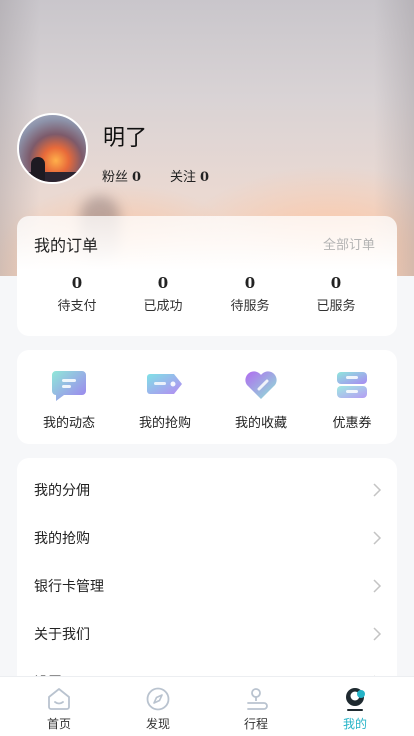 The width and height of the screenshot is (414, 736). I want to click on fans-label: 粉丝, so click(115, 177).